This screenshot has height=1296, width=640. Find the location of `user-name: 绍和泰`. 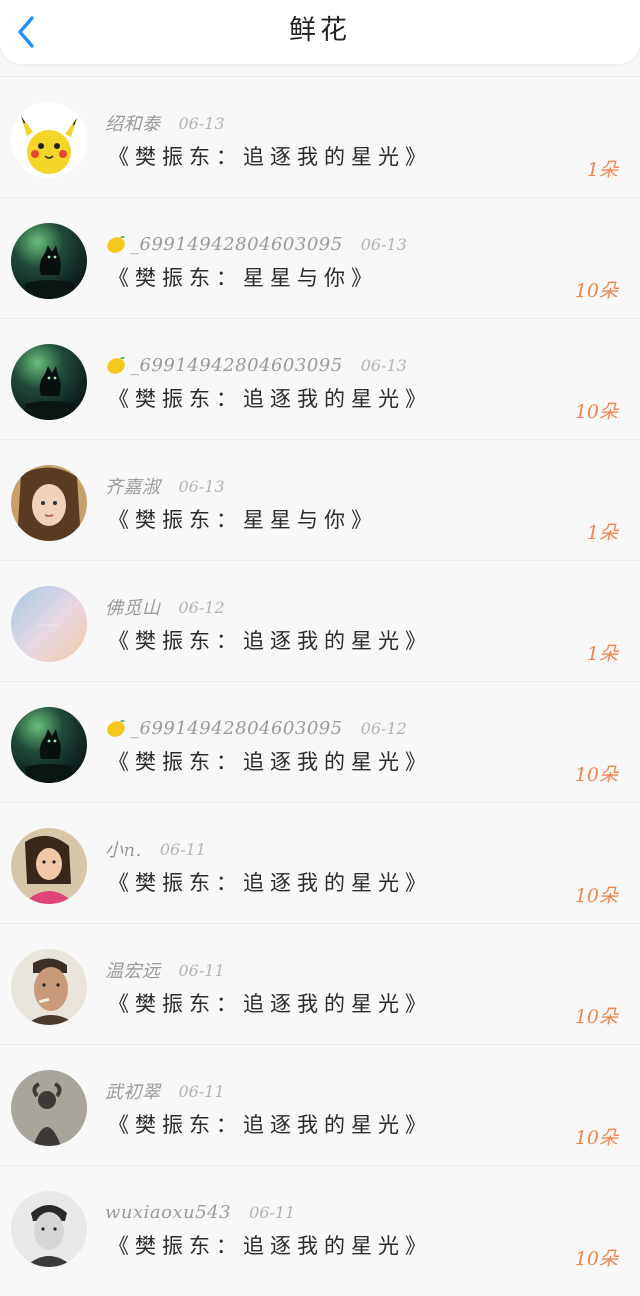

user-name: 绍和泰 is located at coordinates (133, 124).